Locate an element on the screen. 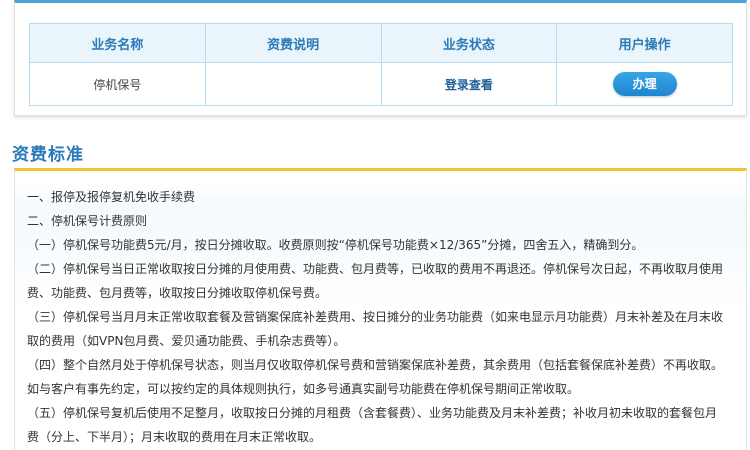 The height and width of the screenshot is (450, 750). table-header-row: 业务名称 资费说明 业务状态 用户操作 is located at coordinates (381, 43).